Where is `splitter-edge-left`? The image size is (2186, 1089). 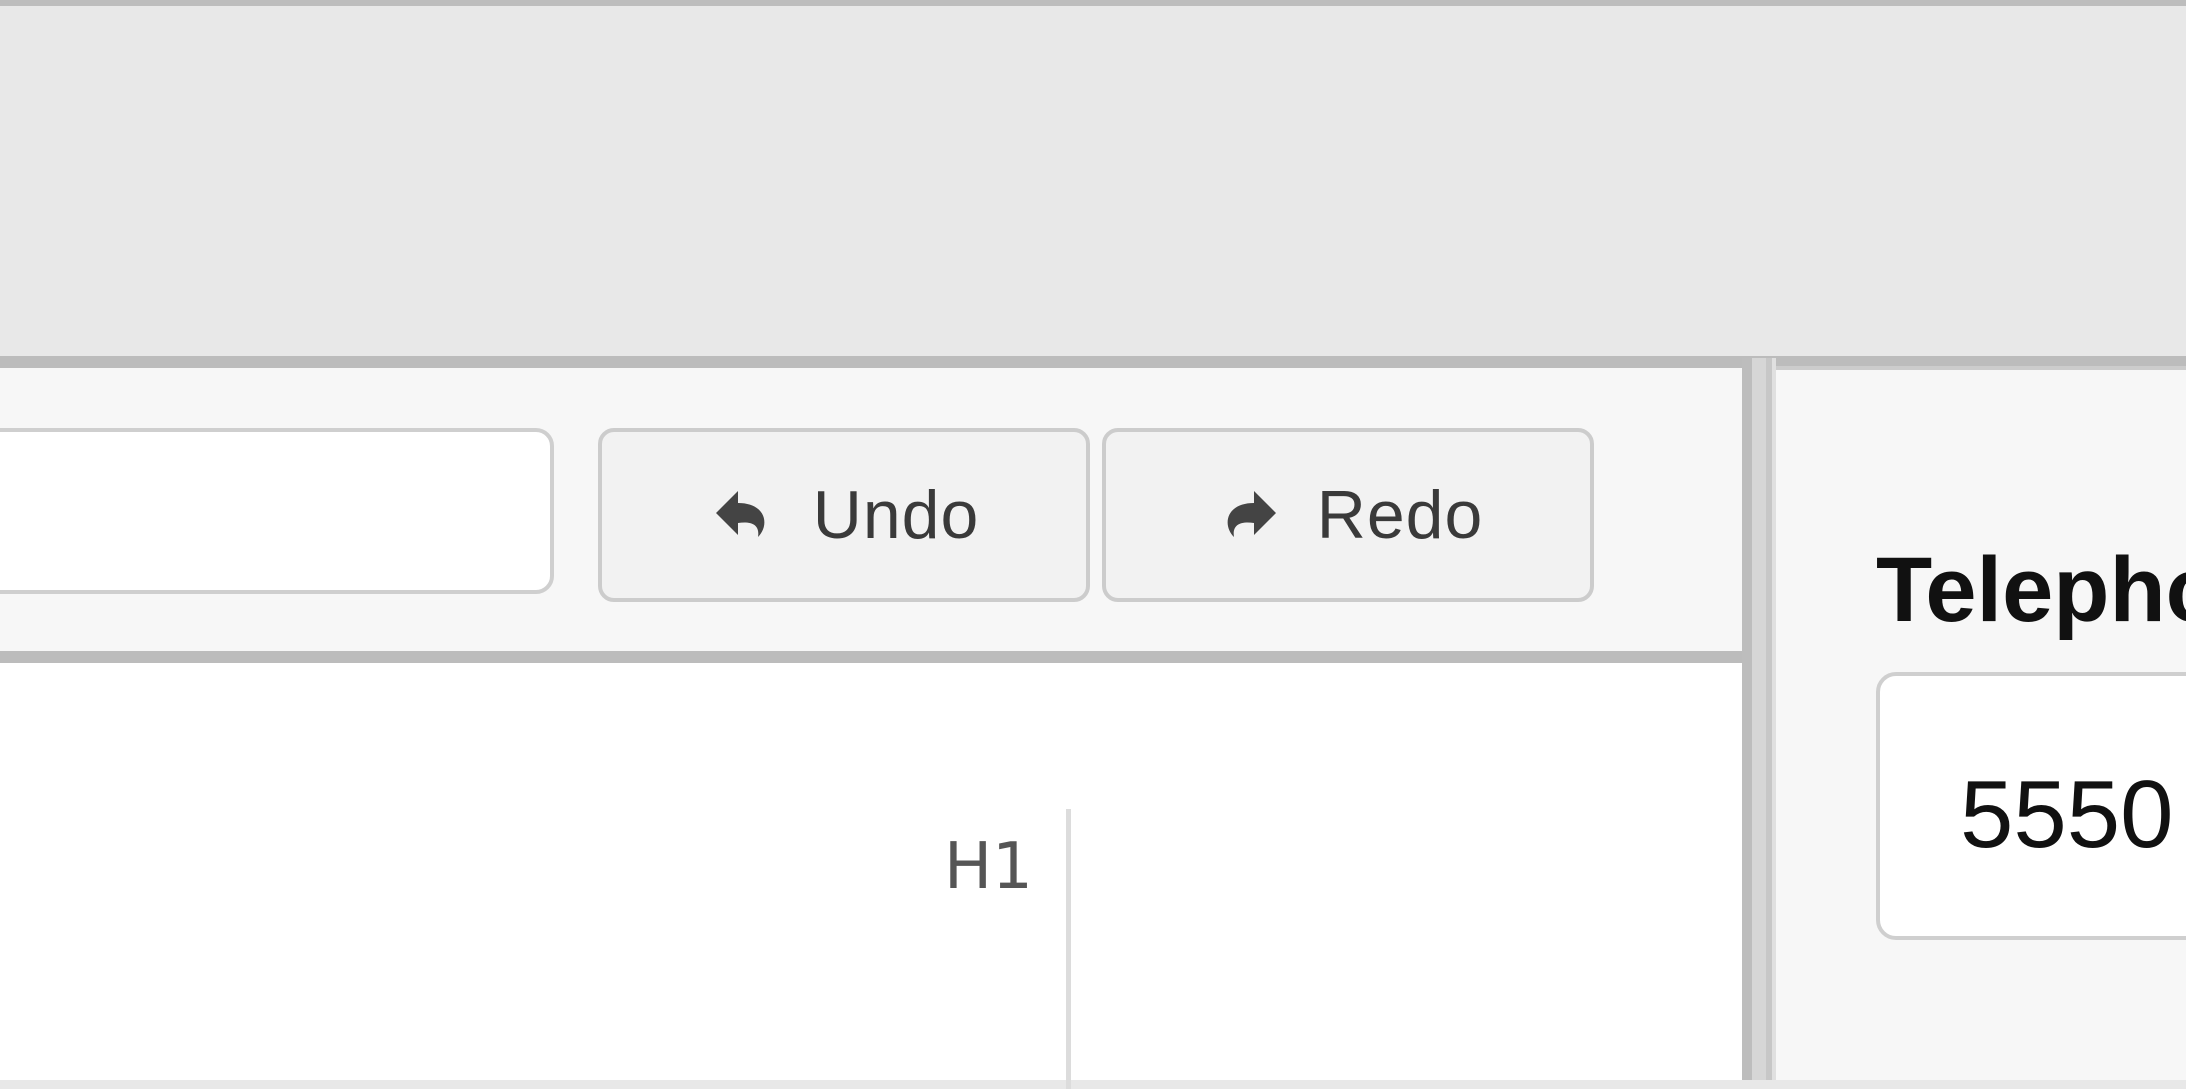
splitter-edge-left is located at coordinates (1747, 719).